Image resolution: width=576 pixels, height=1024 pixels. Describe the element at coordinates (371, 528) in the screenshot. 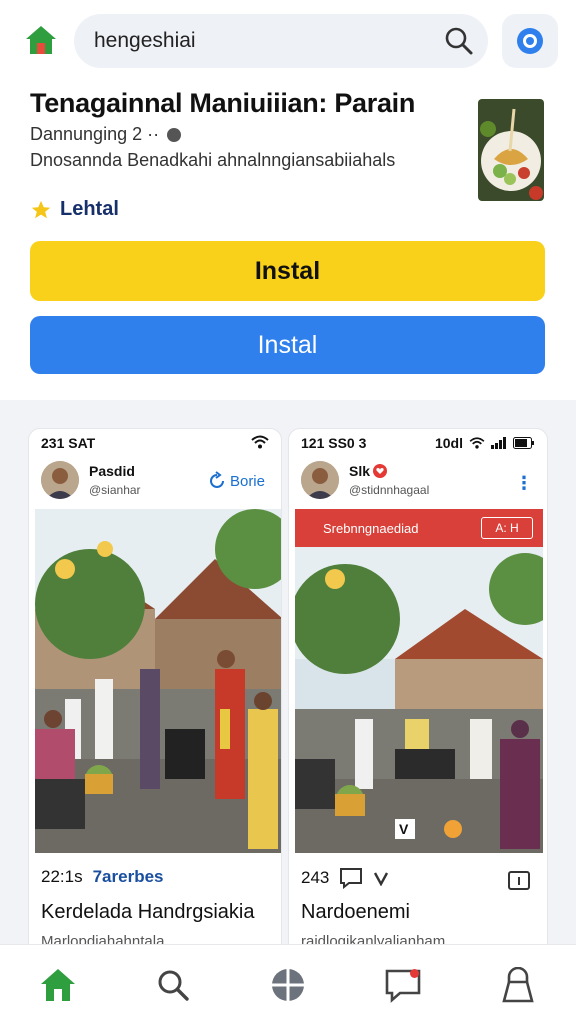

I see `banner-text: Srebnngnaediad` at that location.